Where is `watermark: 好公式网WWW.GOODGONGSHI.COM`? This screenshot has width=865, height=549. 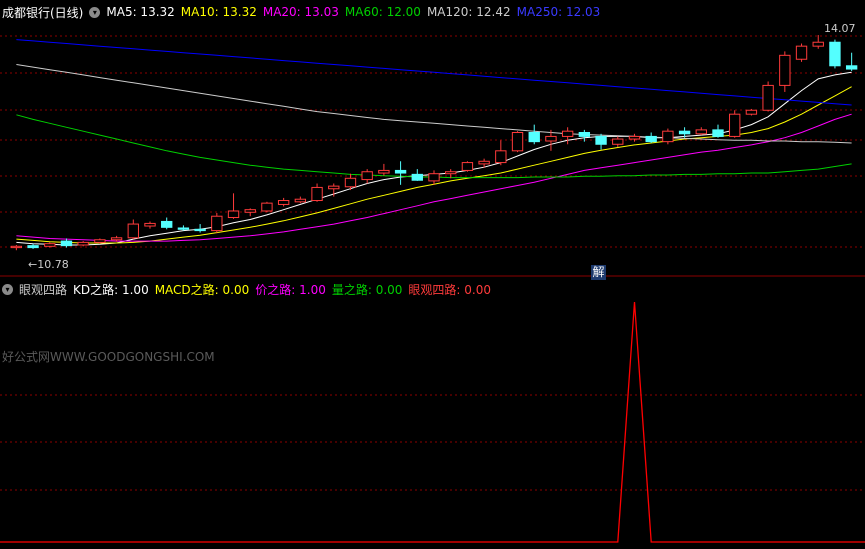 watermark: 好公式网WWW.GOODGONGSHI.COM is located at coordinates (108, 357).